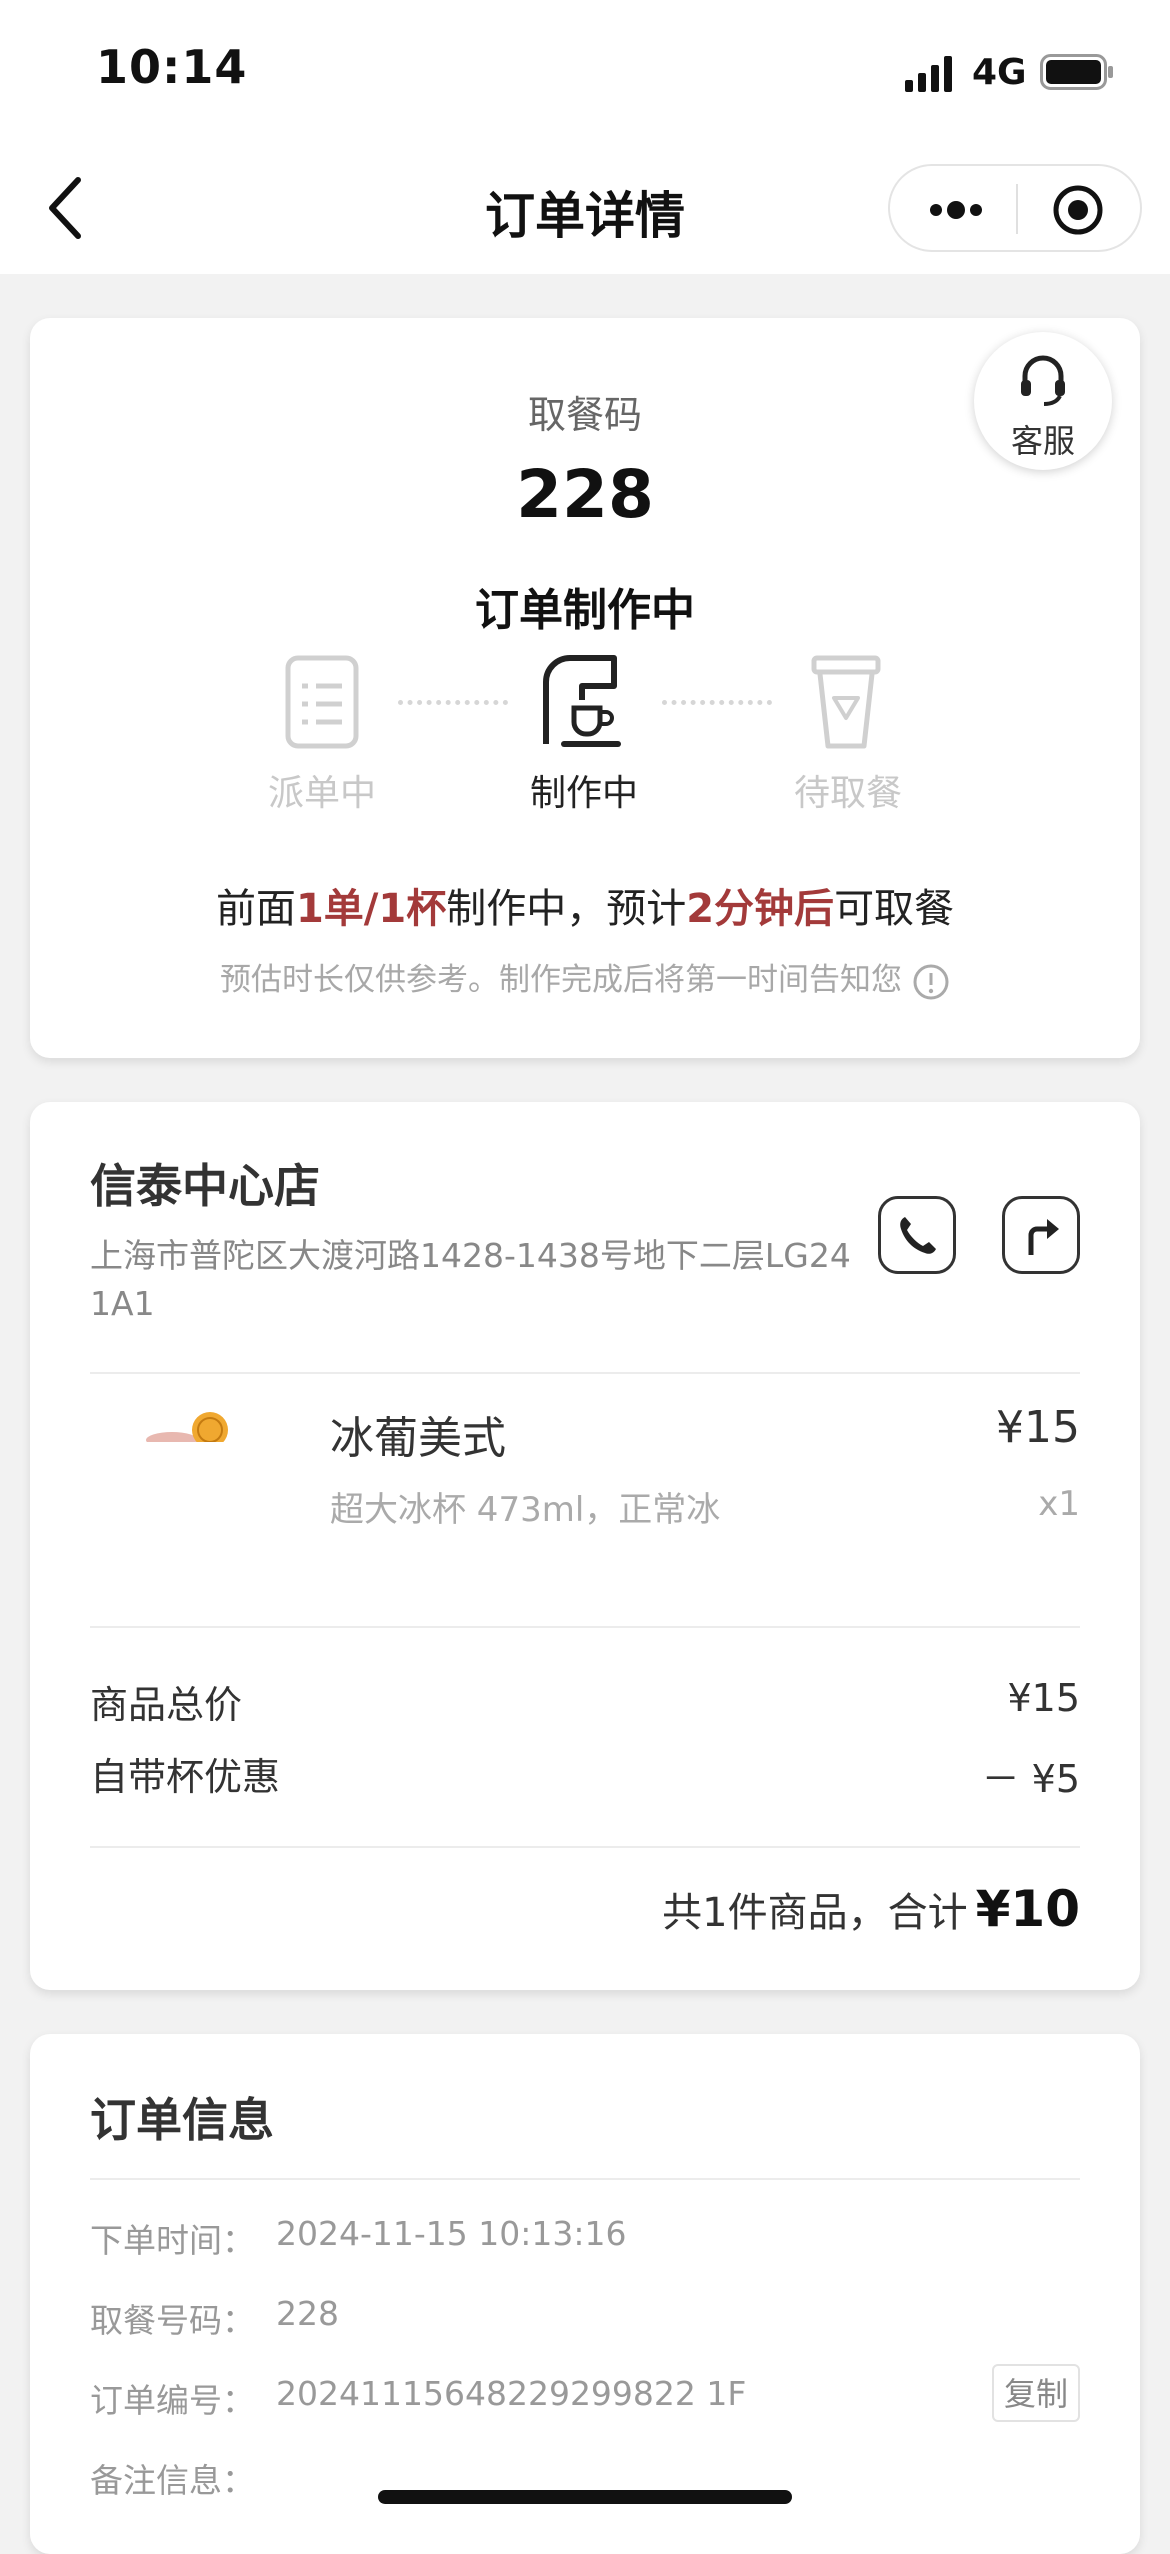 The image size is (1170, 2554). I want to click on queue-suffix: 可取餐, so click(894, 909).